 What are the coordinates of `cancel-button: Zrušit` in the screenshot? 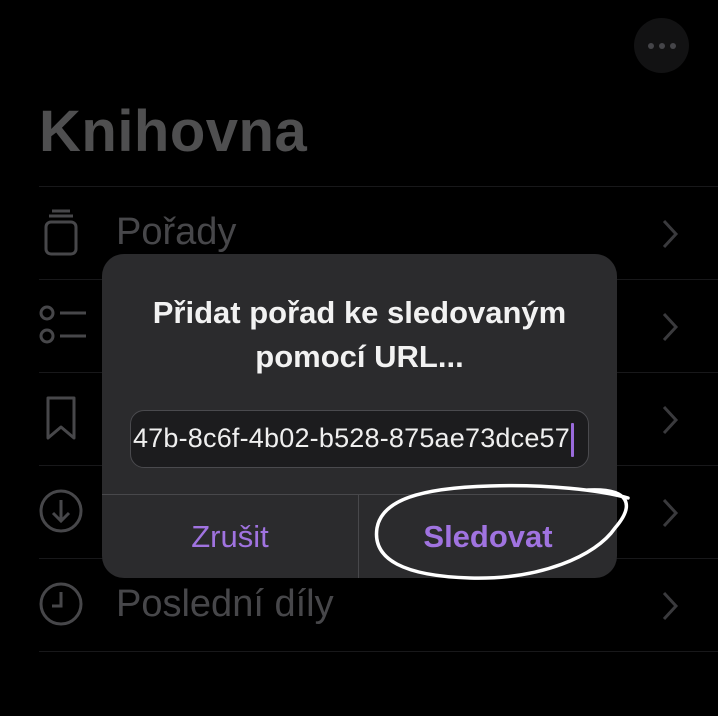 It's located at (230, 536).